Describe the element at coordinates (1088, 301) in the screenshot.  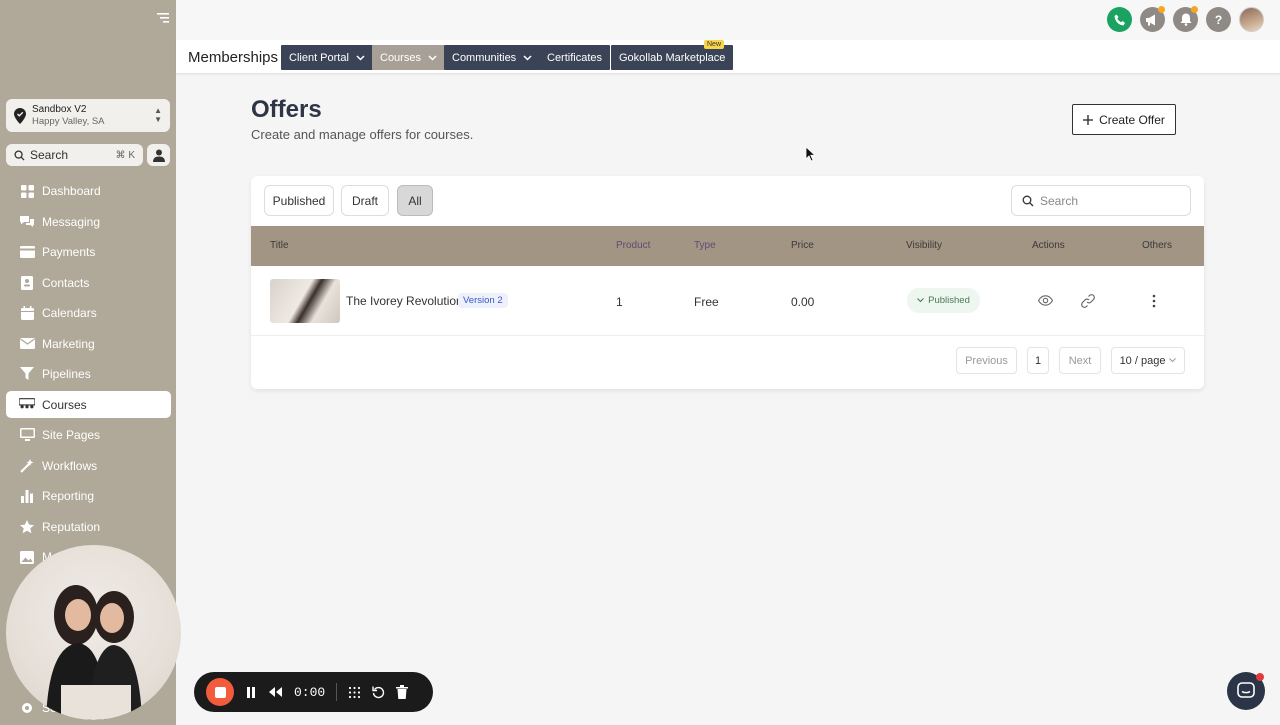
I see `link-icon` at that location.